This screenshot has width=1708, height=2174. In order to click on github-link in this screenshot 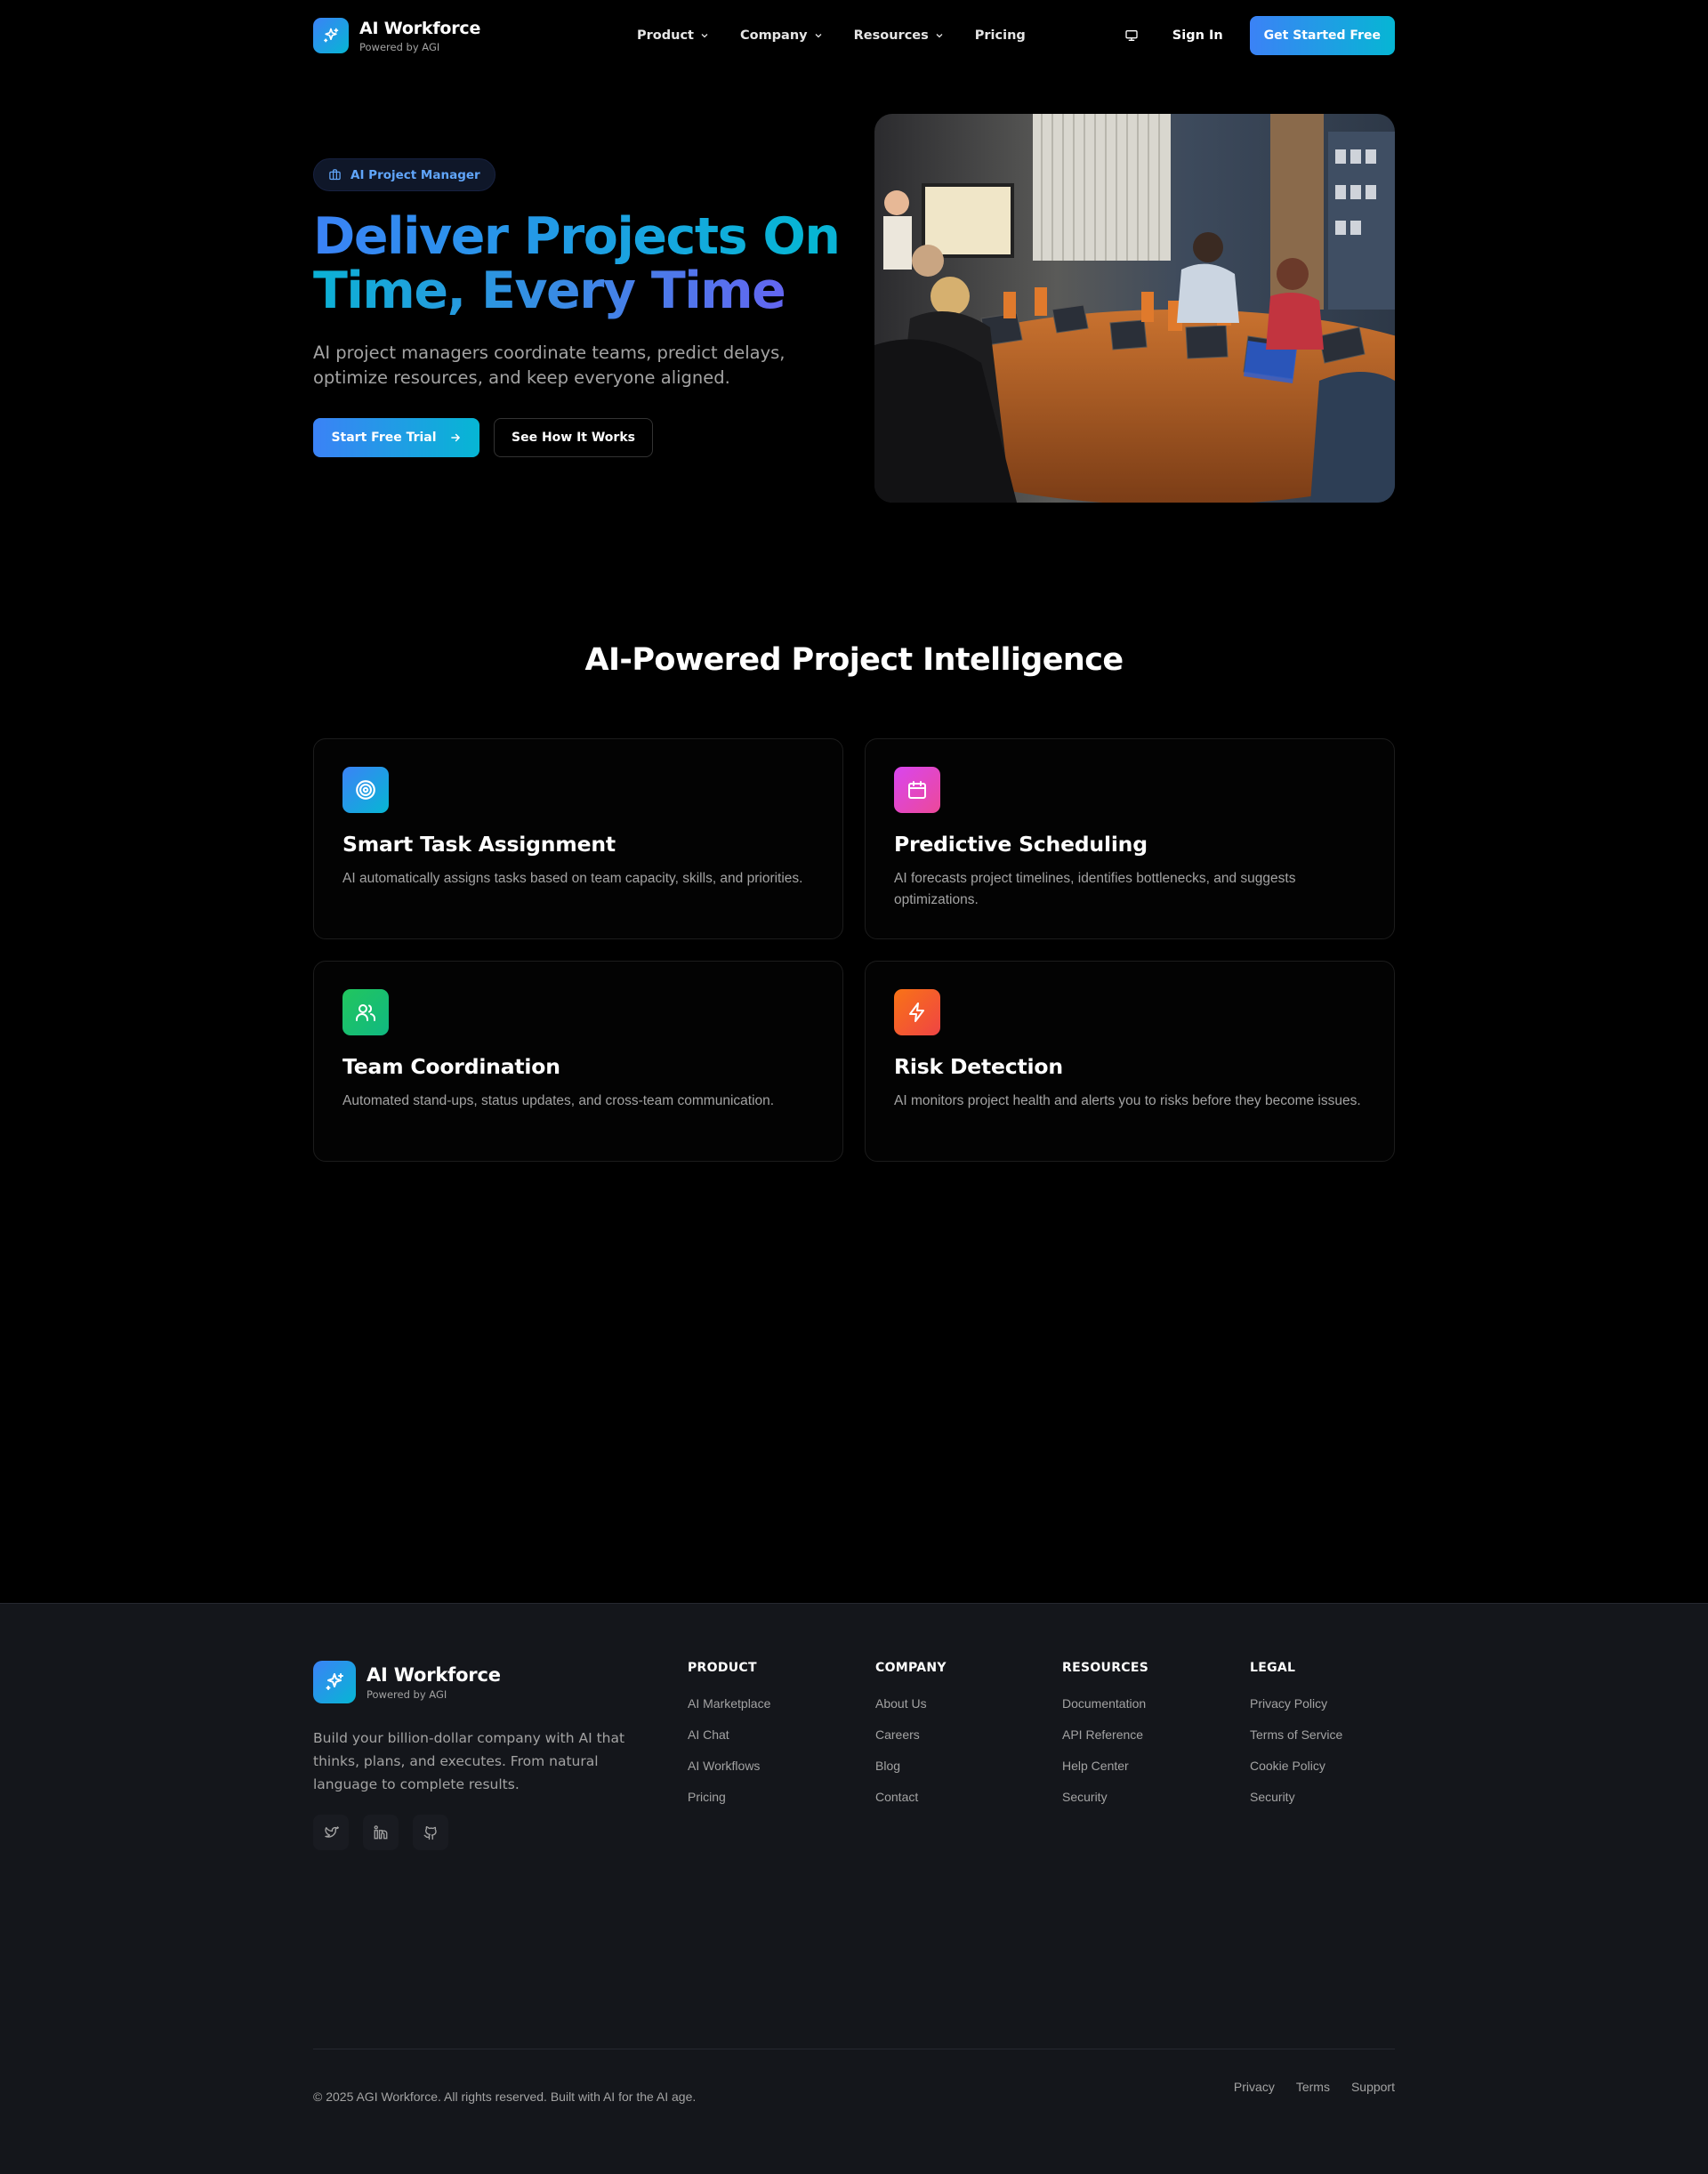, I will do `click(430, 1832)`.